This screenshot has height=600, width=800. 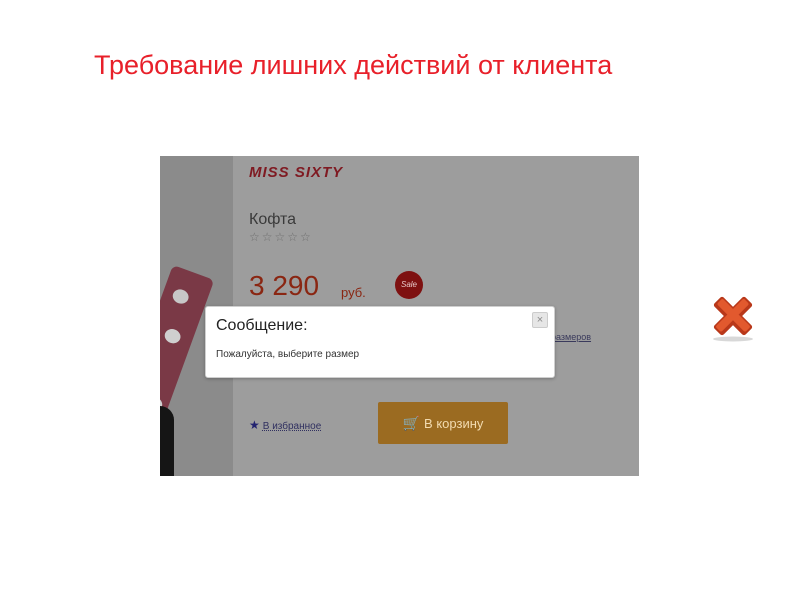 What do you see at coordinates (296, 172) in the screenshot?
I see `brand-logo: MISS SIXTY` at bounding box center [296, 172].